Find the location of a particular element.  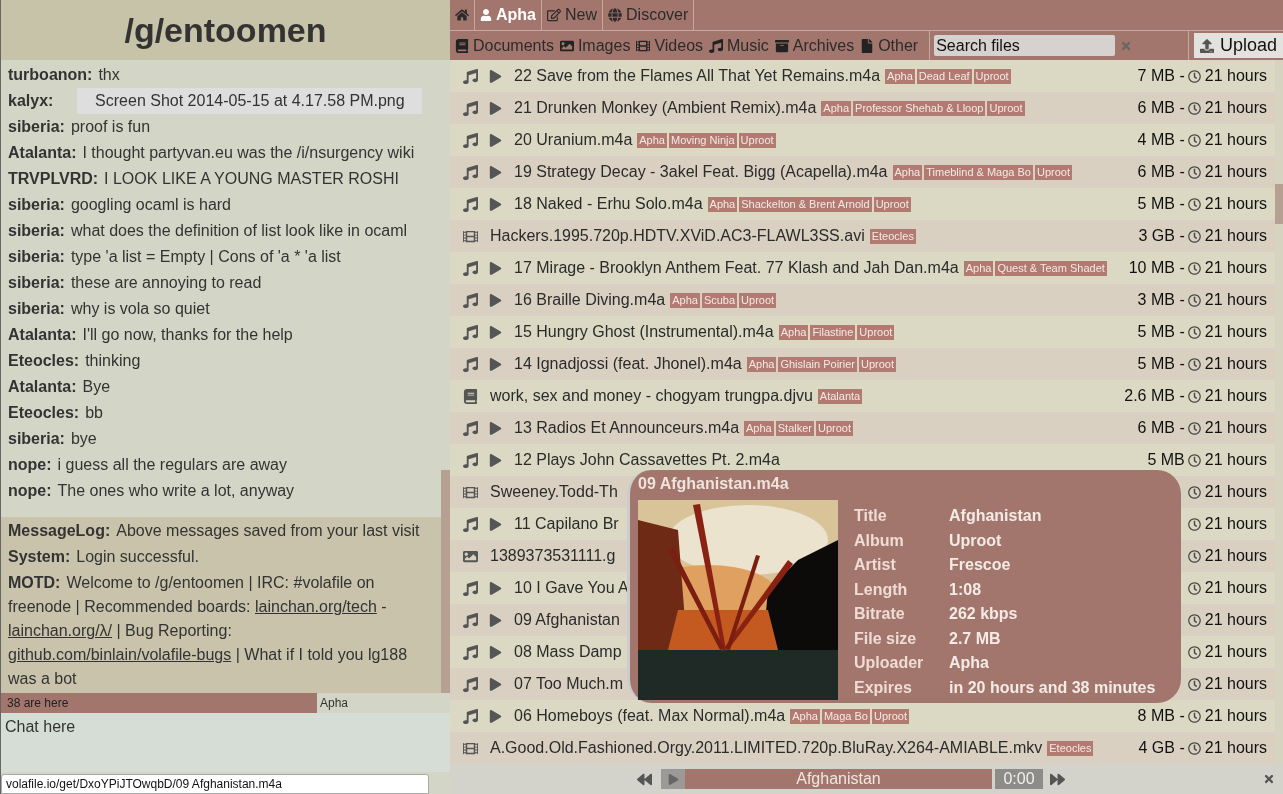

file-name: 13 Radios Et Announceurs.m4a is located at coordinates (627, 428).